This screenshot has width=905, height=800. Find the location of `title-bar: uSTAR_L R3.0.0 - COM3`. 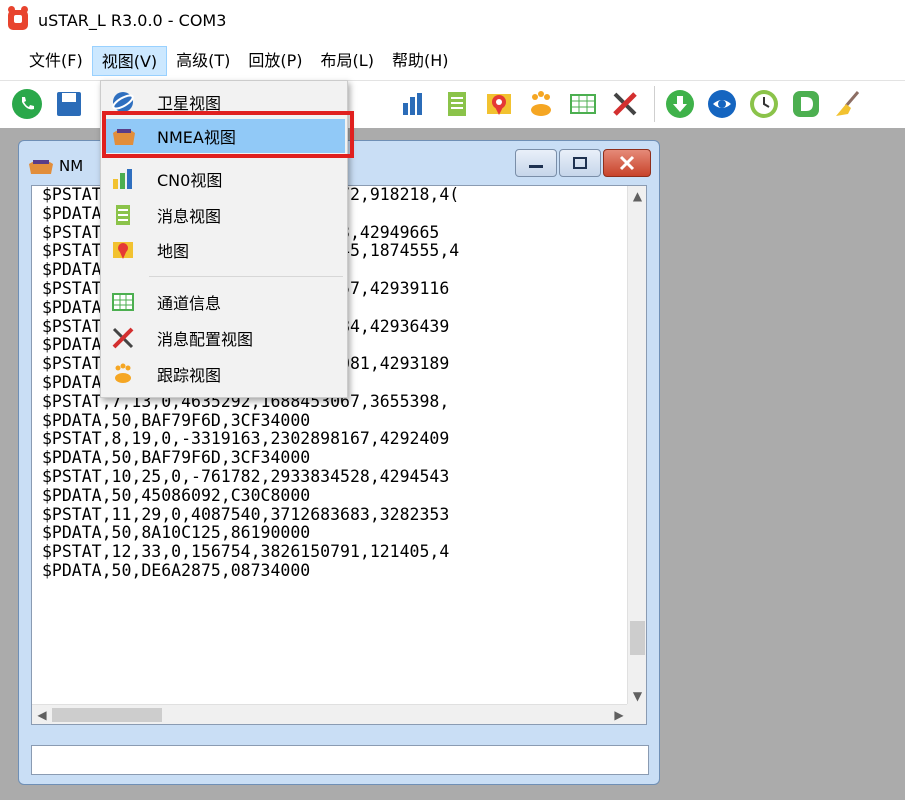

title-bar: uSTAR_L R3.0.0 - COM3 is located at coordinates (452, 20).